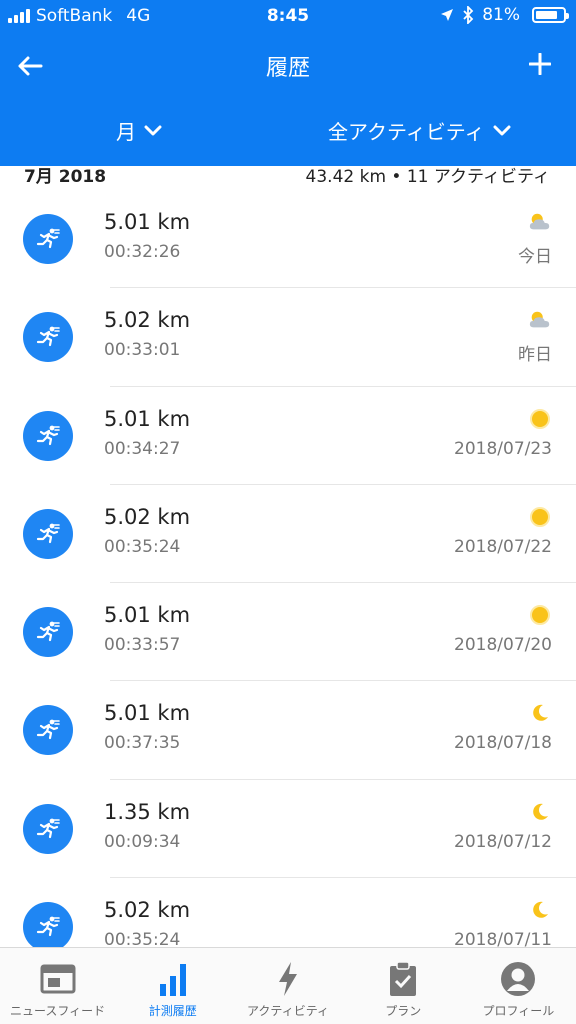  Describe the element at coordinates (288, 337) in the screenshot. I see `activity-row: 5.02 km 00:33:01 昨日` at that location.